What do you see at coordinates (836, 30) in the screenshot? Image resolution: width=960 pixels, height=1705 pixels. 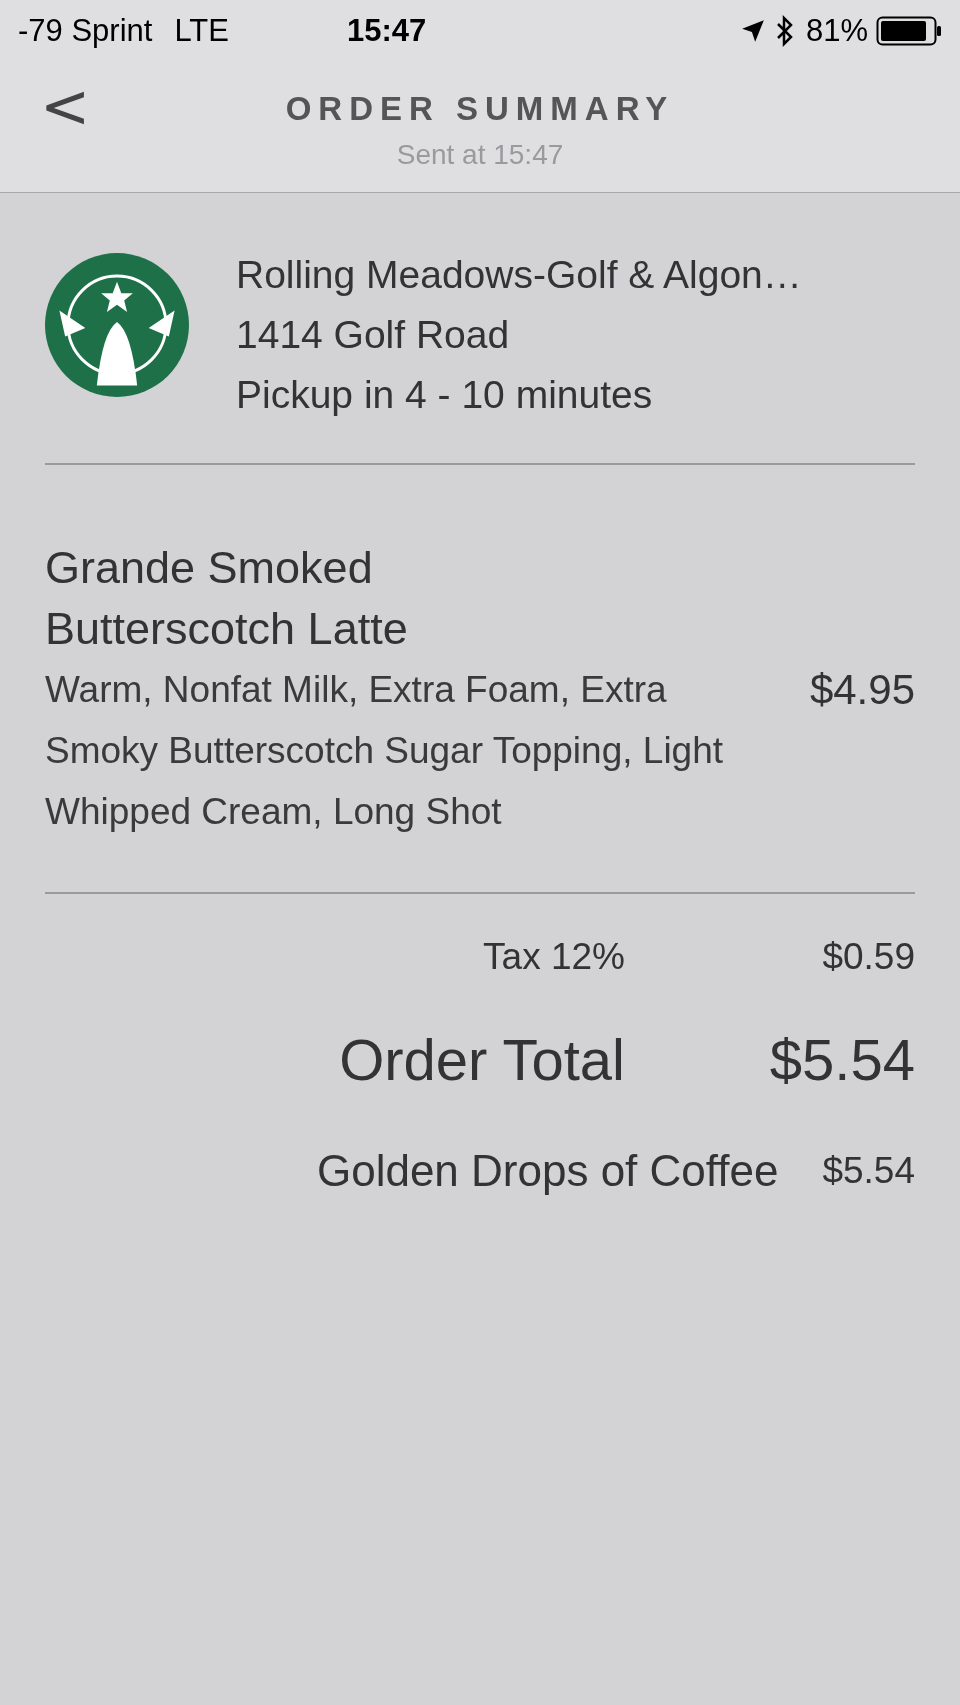 I see `battery-percent-text: 81%` at bounding box center [836, 30].